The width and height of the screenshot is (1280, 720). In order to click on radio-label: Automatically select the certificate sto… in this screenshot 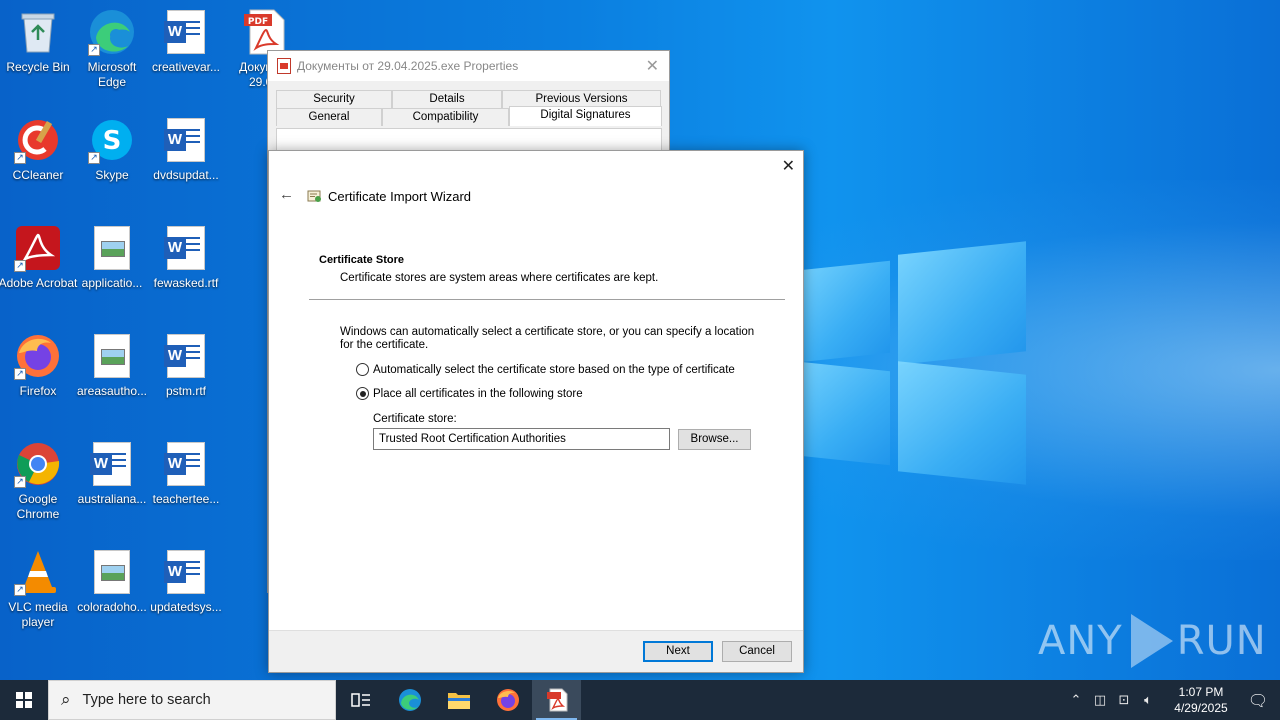, I will do `click(554, 369)`.